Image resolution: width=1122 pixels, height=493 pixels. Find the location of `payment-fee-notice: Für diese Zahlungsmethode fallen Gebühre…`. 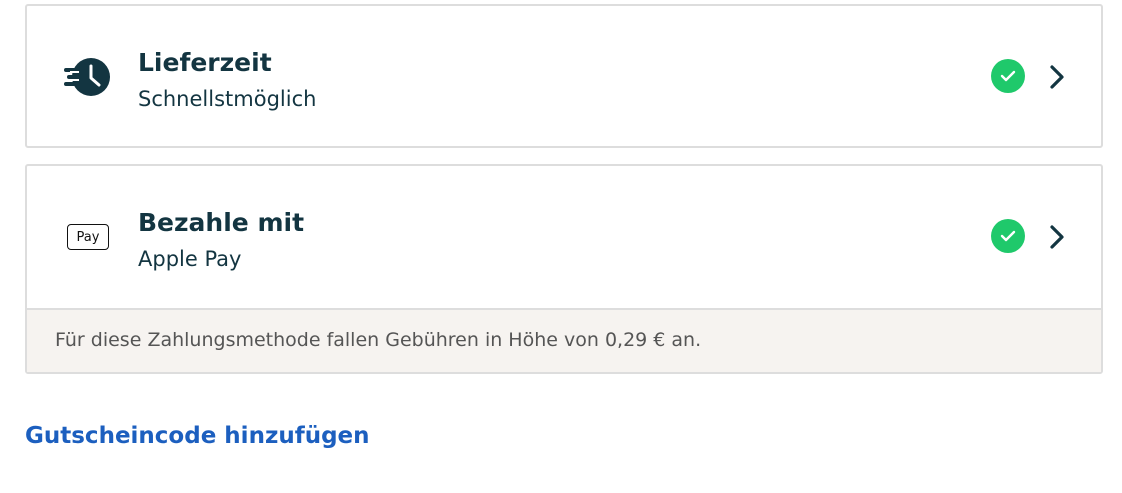

payment-fee-notice: Für diese Zahlungsmethode fallen Gebühre… is located at coordinates (564, 340).